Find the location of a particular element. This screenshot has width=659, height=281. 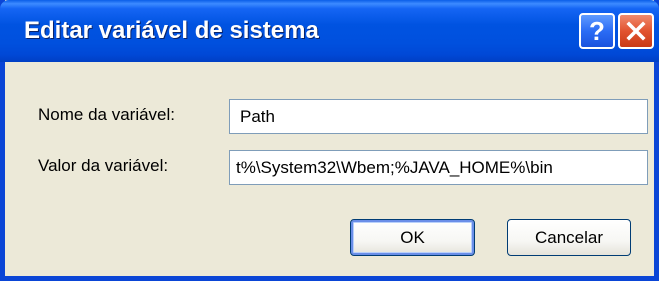

cancel-button-label: Cancelar is located at coordinates (569, 237).